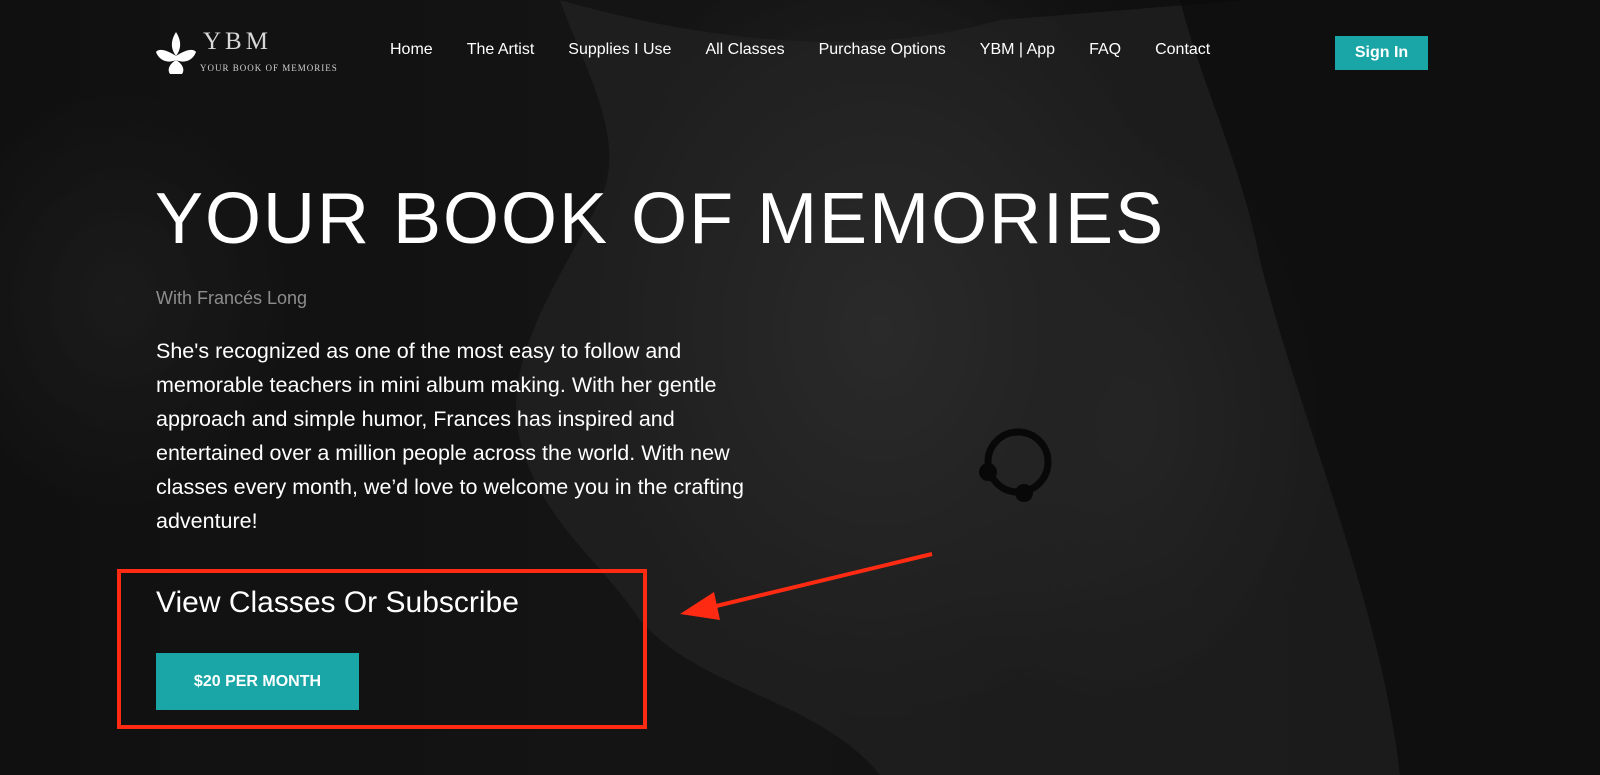  What do you see at coordinates (411, 50) in the screenshot?
I see `nav-home: Home` at bounding box center [411, 50].